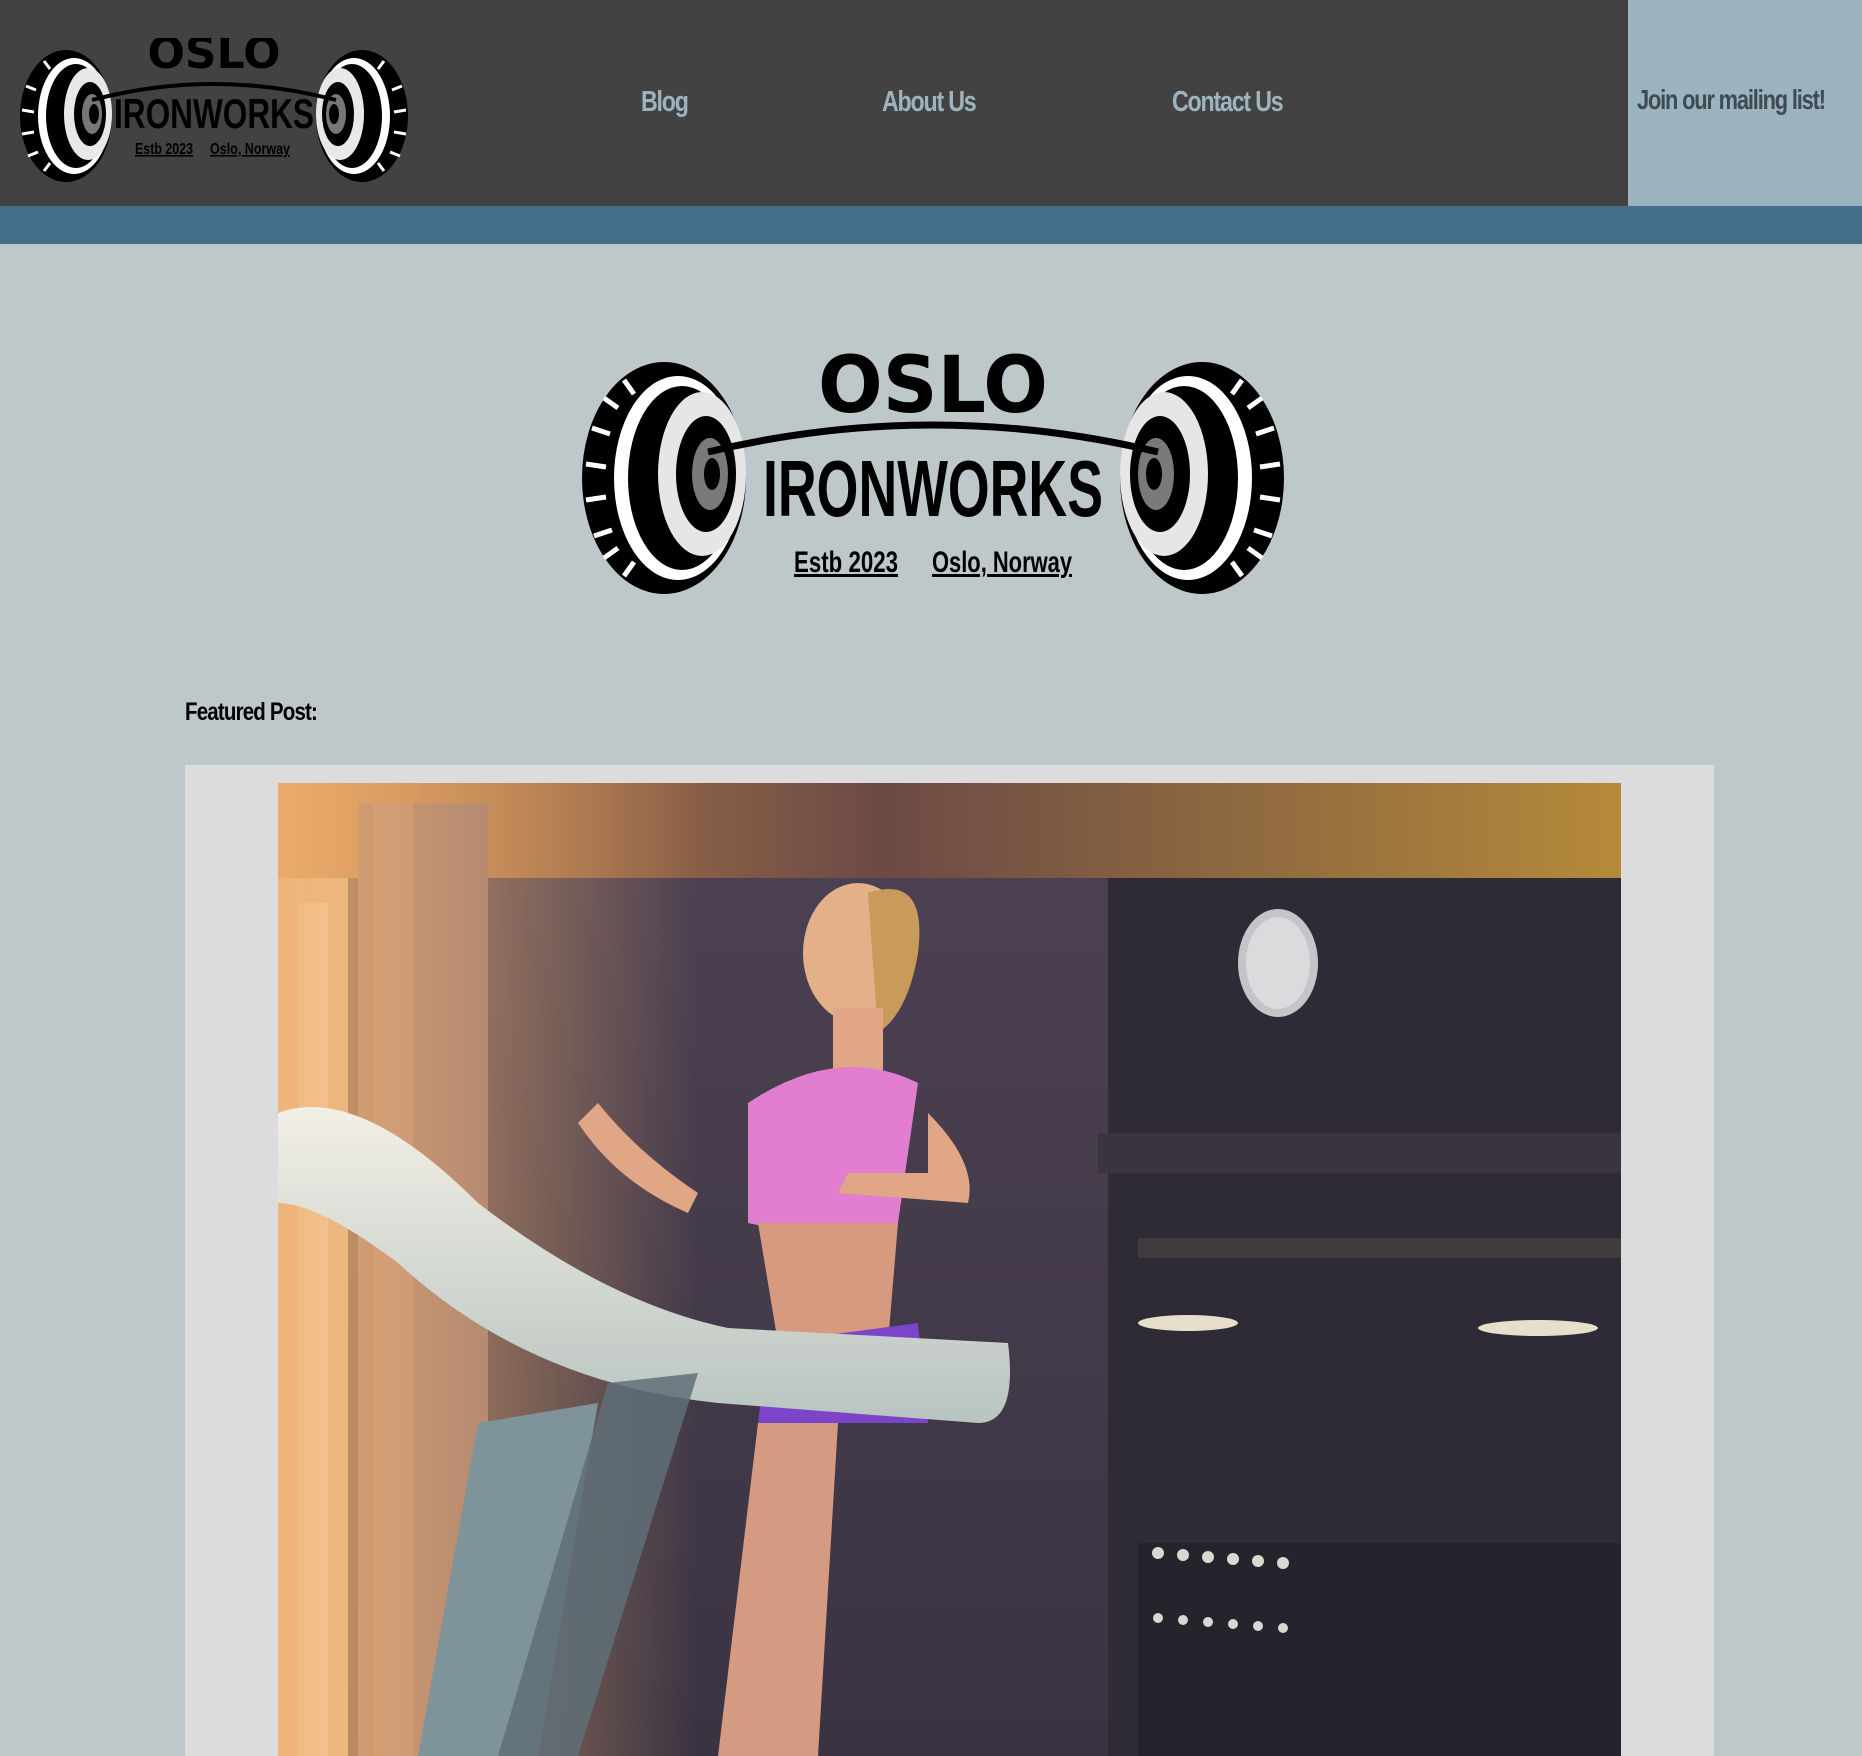 Image resolution: width=1862 pixels, height=1756 pixels. What do you see at coordinates (846, 562) in the screenshot?
I see `hero-logo-established: Estb 2023` at bounding box center [846, 562].